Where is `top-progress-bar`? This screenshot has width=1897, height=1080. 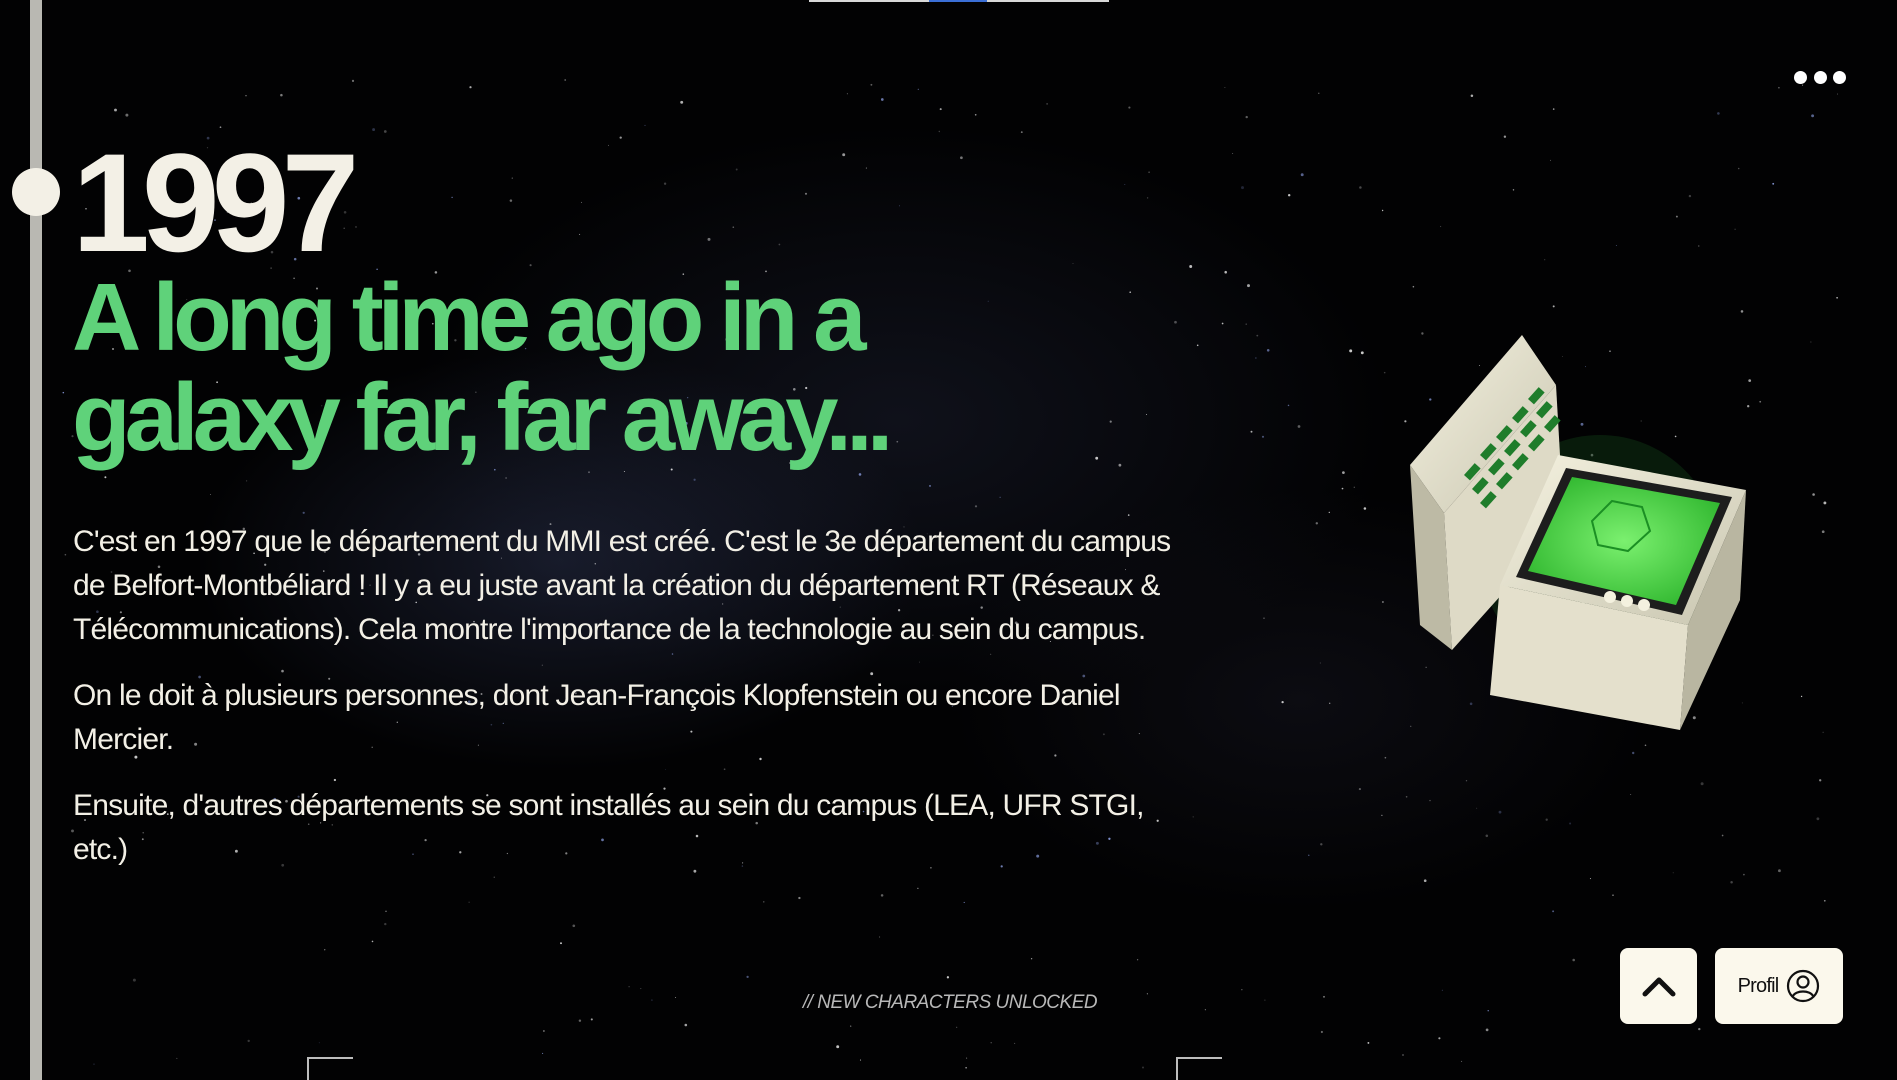 top-progress-bar is located at coordinates (959, 1).